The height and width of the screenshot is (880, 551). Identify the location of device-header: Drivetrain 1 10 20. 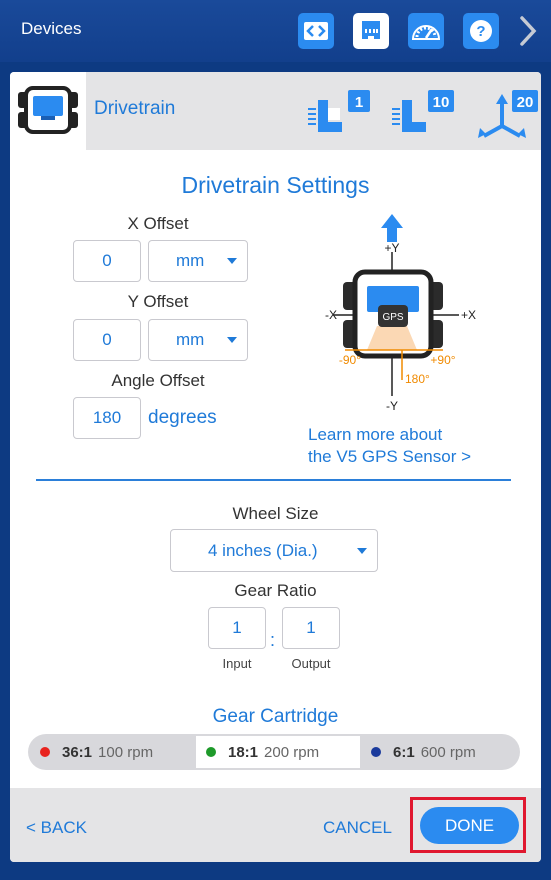
(313, 111).